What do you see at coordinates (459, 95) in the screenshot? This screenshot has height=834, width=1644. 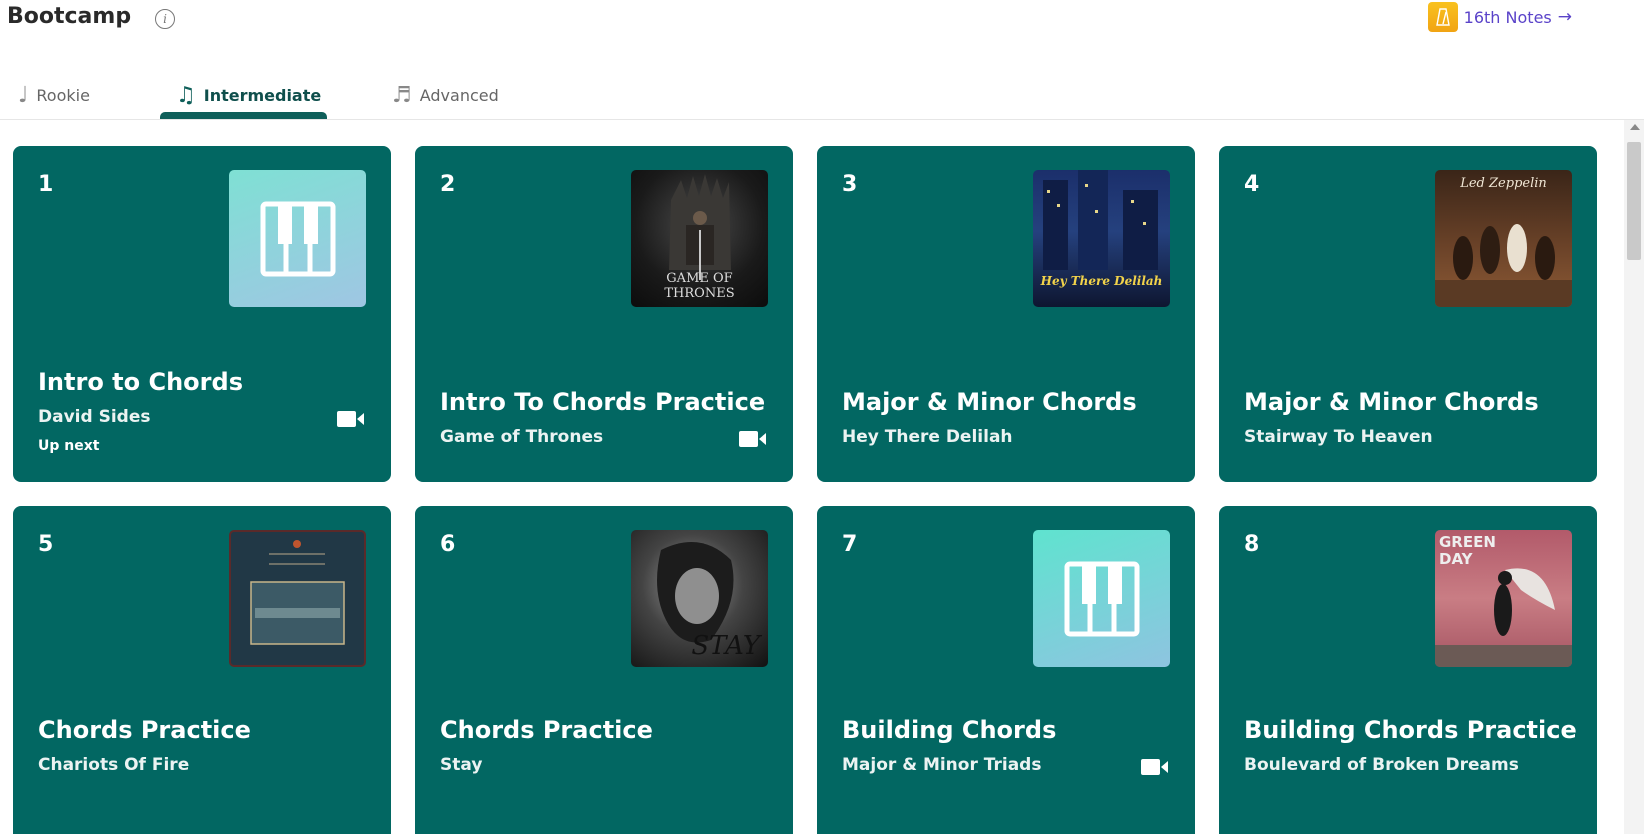 I see `tab-label: Advanced` at bounding box center [459, 95].